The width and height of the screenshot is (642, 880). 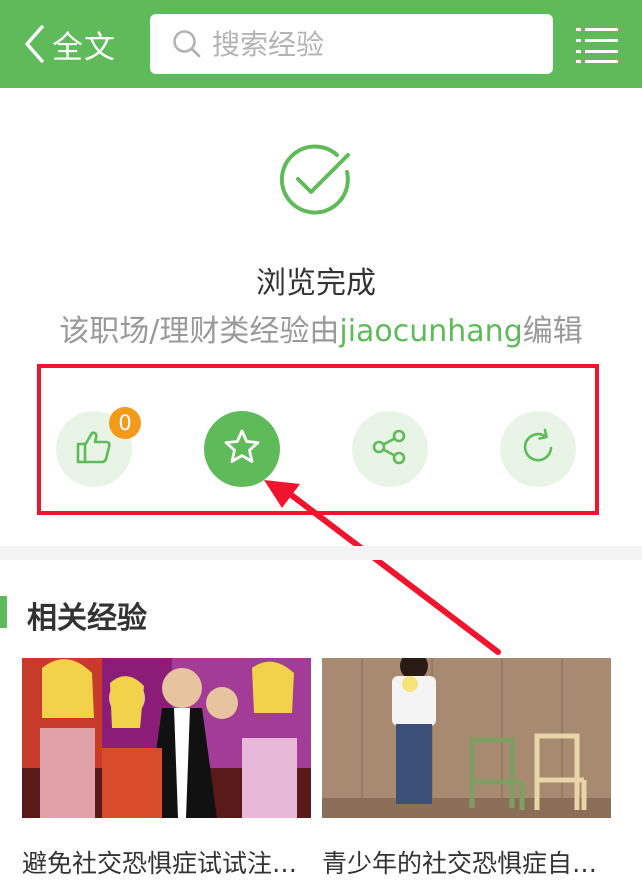 What do you see at coordinates (166, 738) in the screenshot?
I see `party-people-illustration` at bounding box center [166, 738].